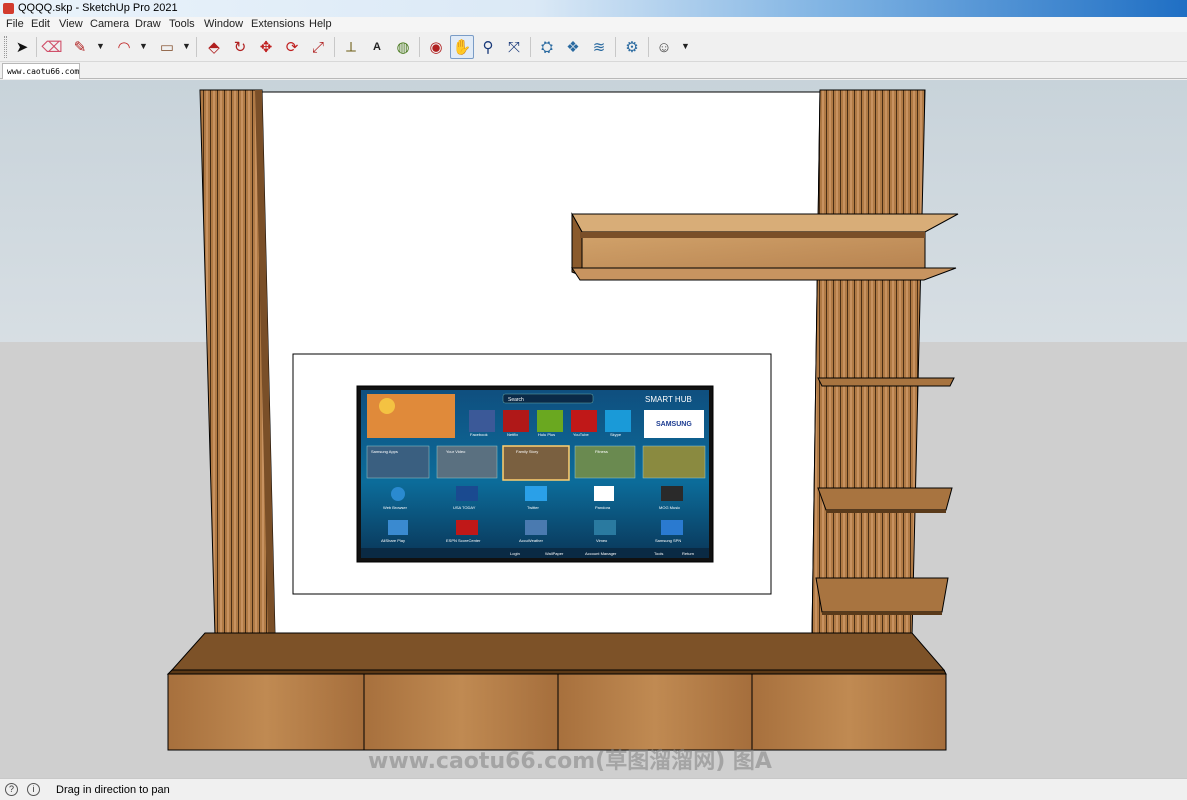 The width and height of the screenshot is (1187, 800). What do you see at coordinates (570, 761) in the screenshot?
I see `watermark-text: www.caotu66.com(草图溜溜网) 图A` at bounding box center [570, 761].